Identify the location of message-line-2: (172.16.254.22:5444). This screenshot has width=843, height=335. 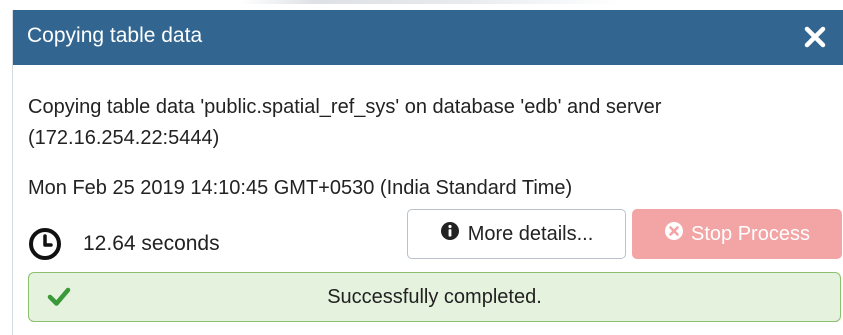
(124, 138).